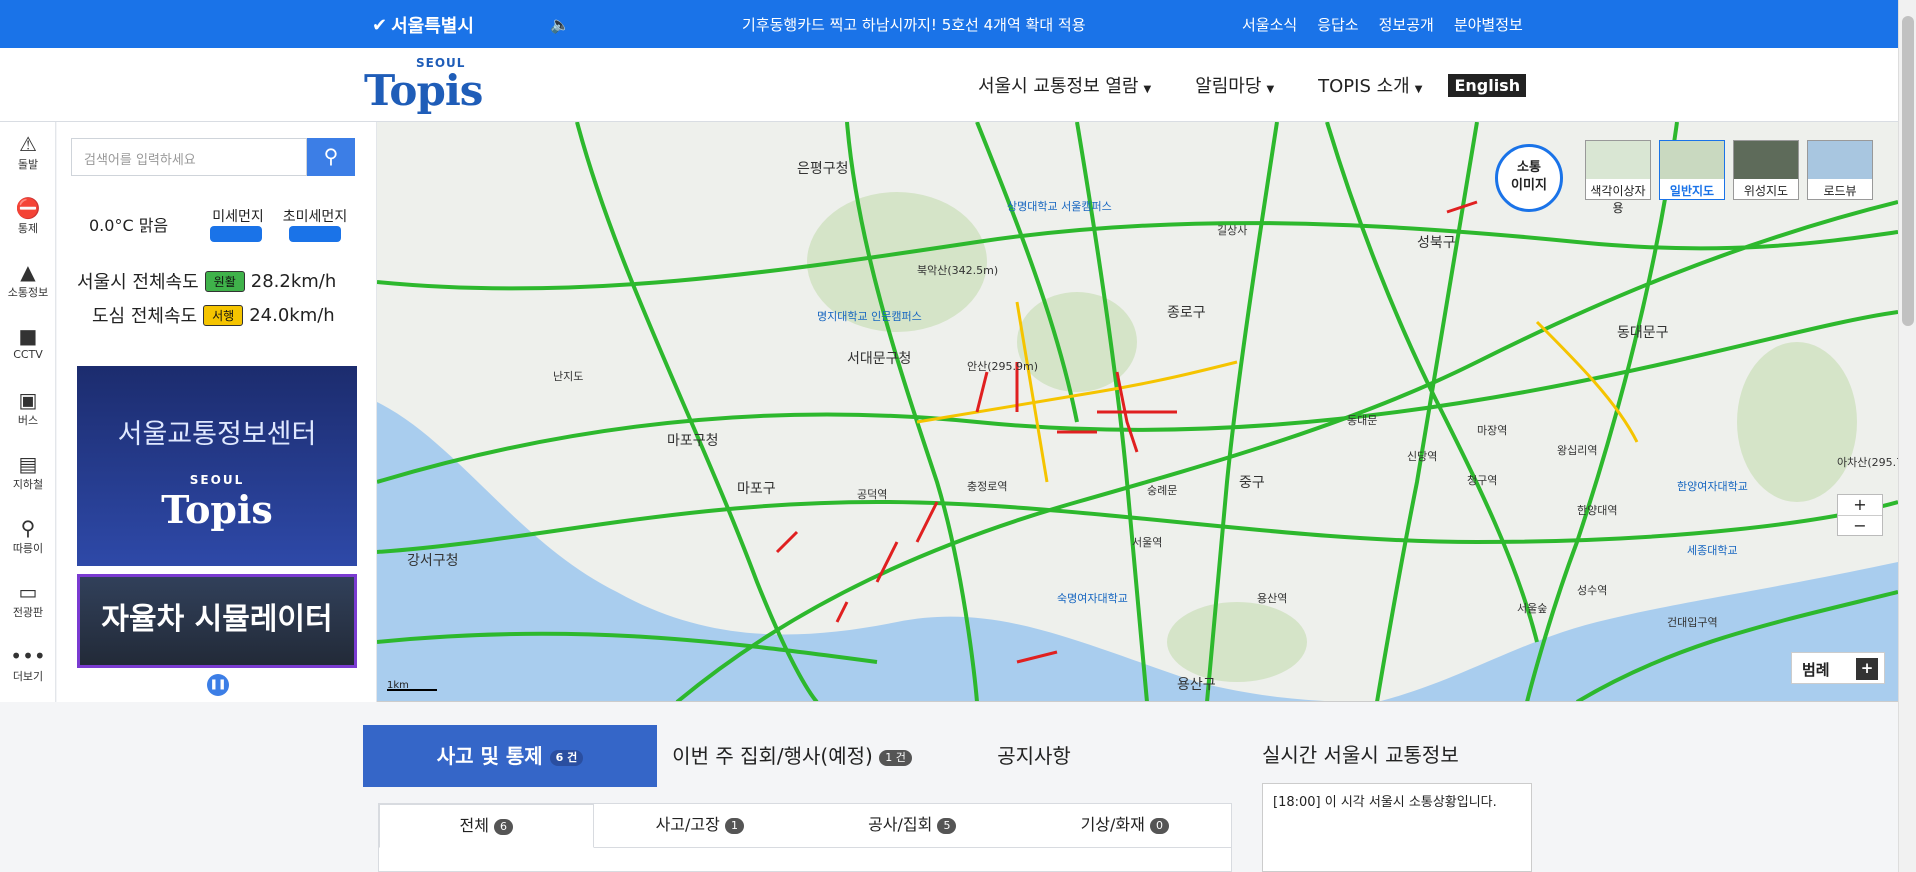 The height and width of the screenshot is (872, 1916). Describe the element at coordinates (1867, 669) in the screenshot. I see `plus-icon: +` at that location.